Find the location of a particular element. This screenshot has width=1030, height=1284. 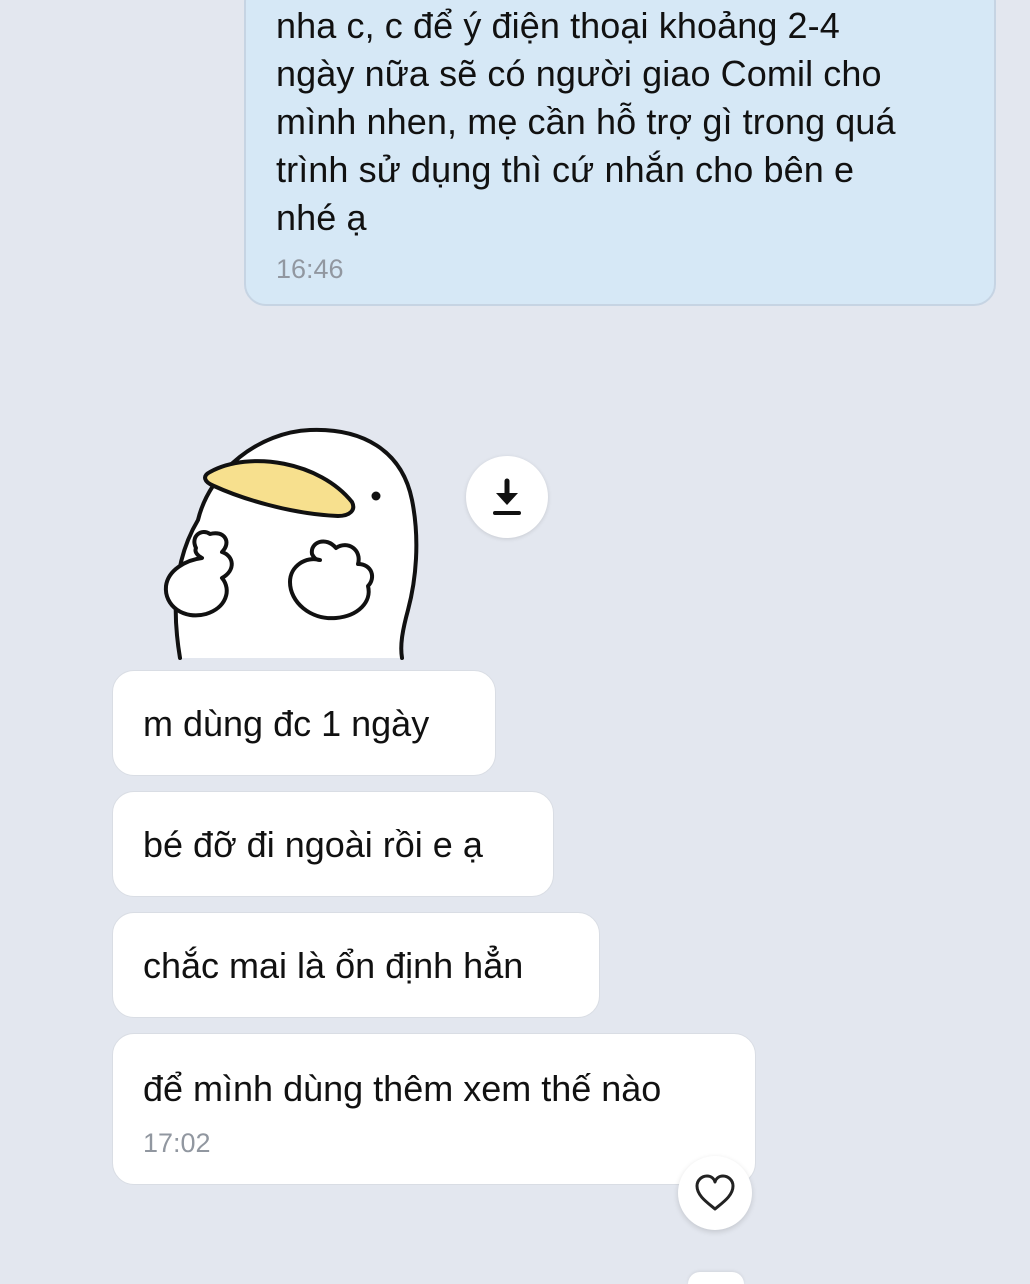

message-timestamp: 16:46 is located at coordinates (310, 269).